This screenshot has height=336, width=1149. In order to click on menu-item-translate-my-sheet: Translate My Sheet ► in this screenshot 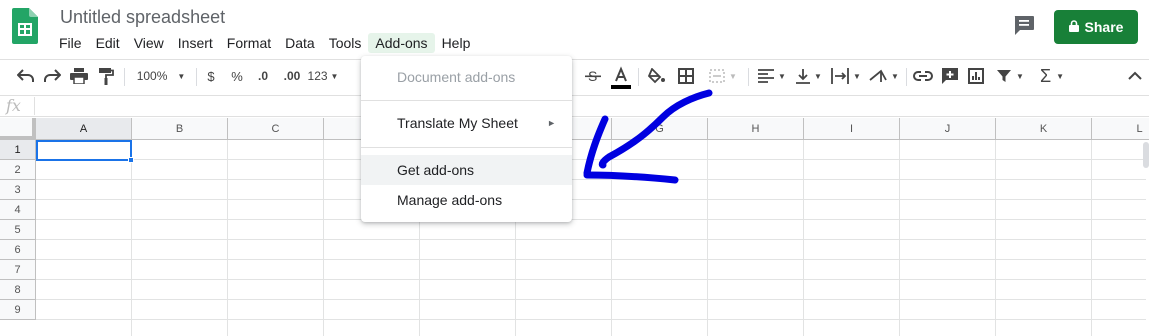, I will do `click(466, 123)`.